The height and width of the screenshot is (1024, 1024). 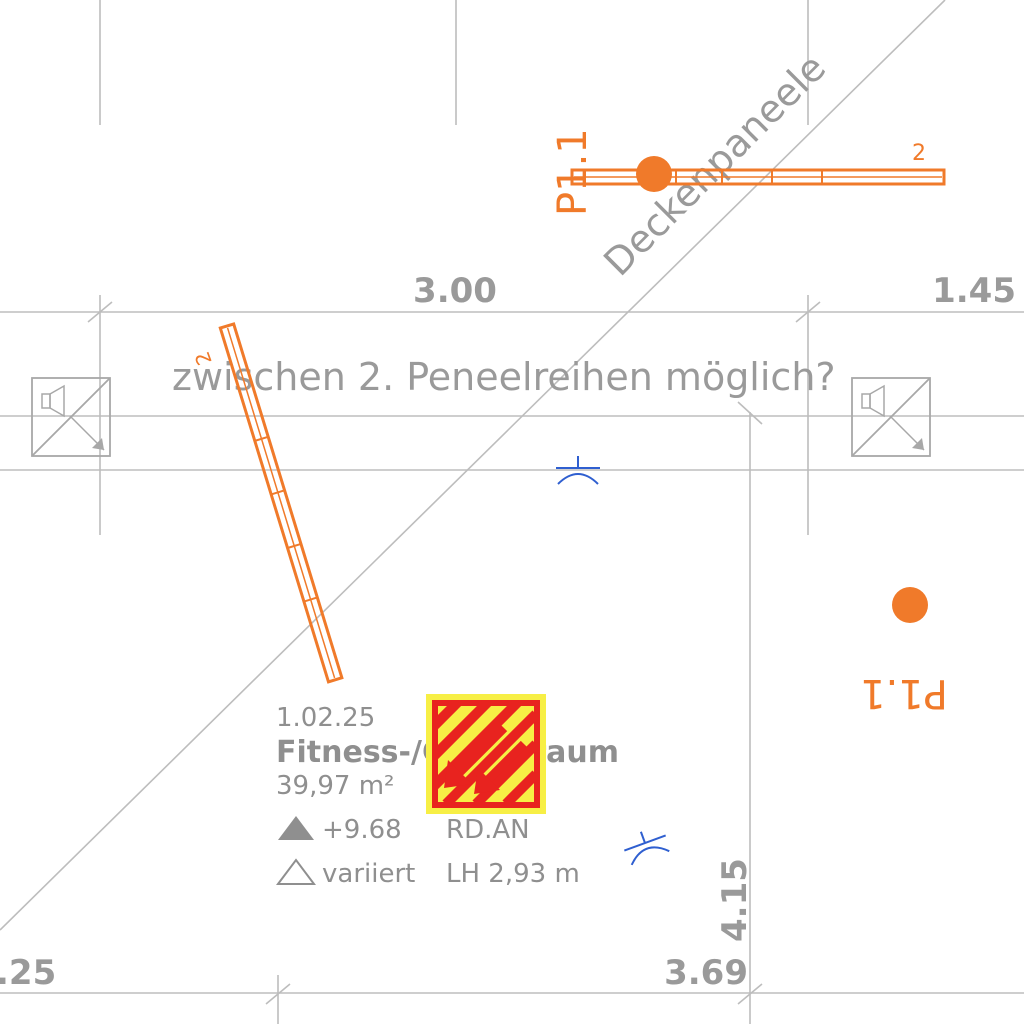 I want to click on panel-tag-top: P1.1, so click(x=573, y=172).